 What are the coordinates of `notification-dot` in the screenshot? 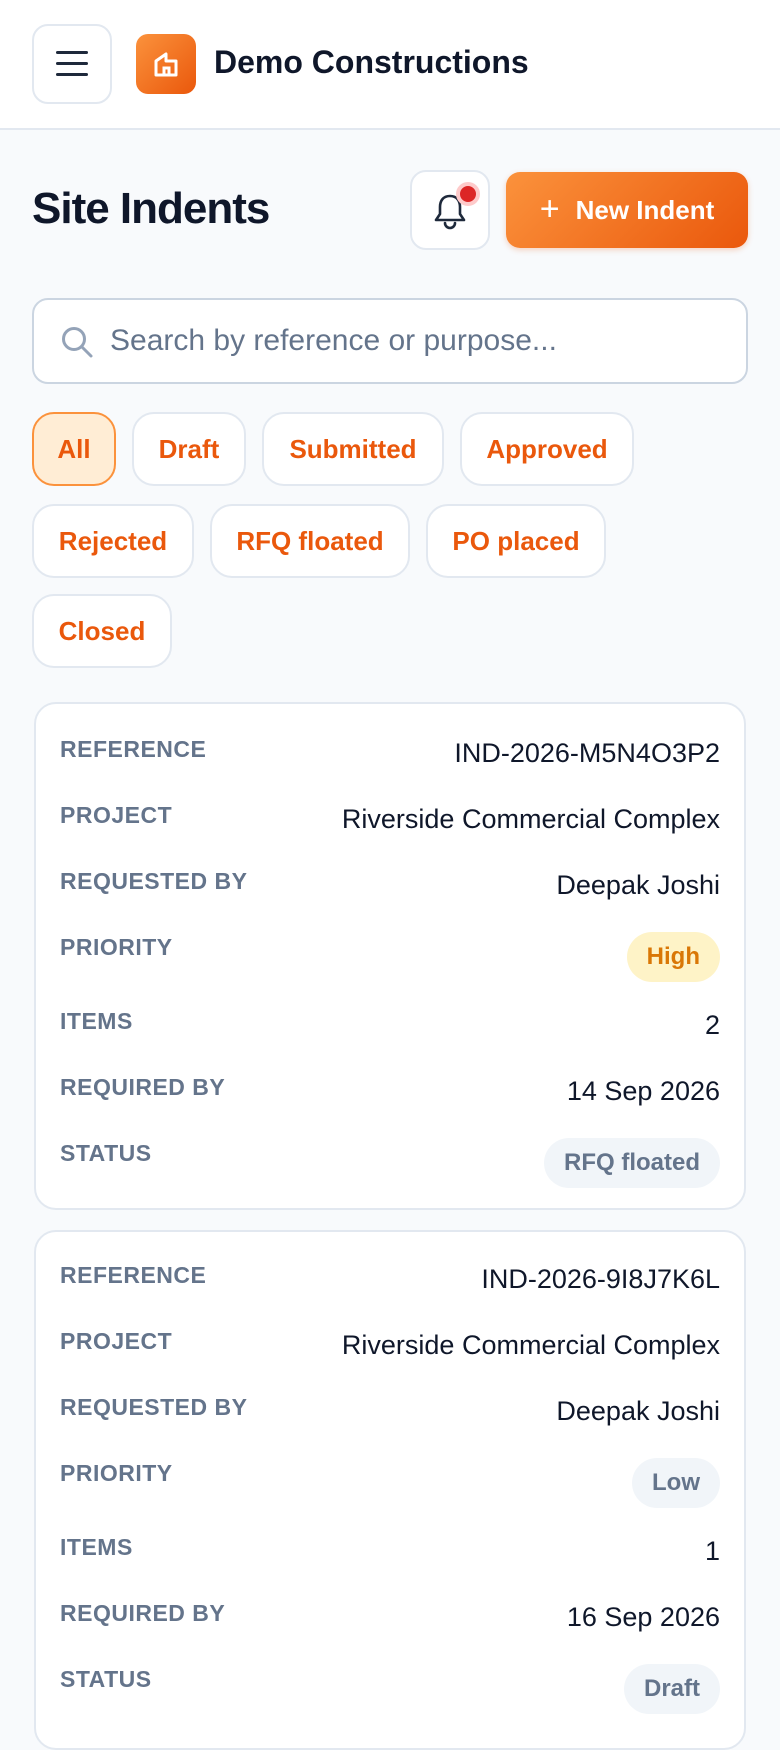 It's located at (468, 194).